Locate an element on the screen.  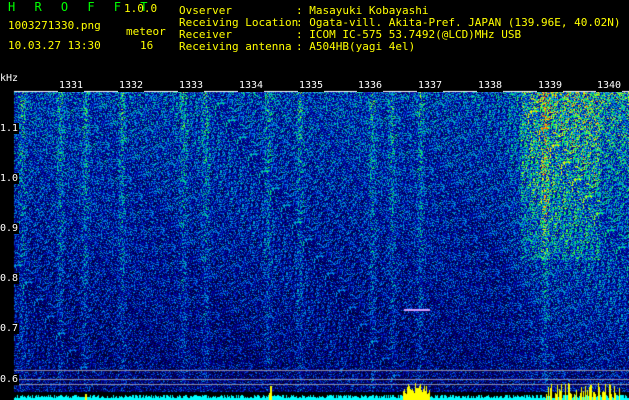
x-tick-label: 1333 is located at coordinates (191, 86).